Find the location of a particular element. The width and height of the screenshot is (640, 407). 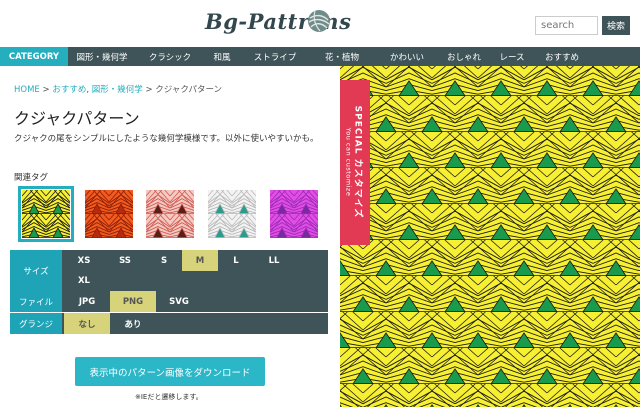

breadcrumb-home: HOME is located at coordinates (27, 90).